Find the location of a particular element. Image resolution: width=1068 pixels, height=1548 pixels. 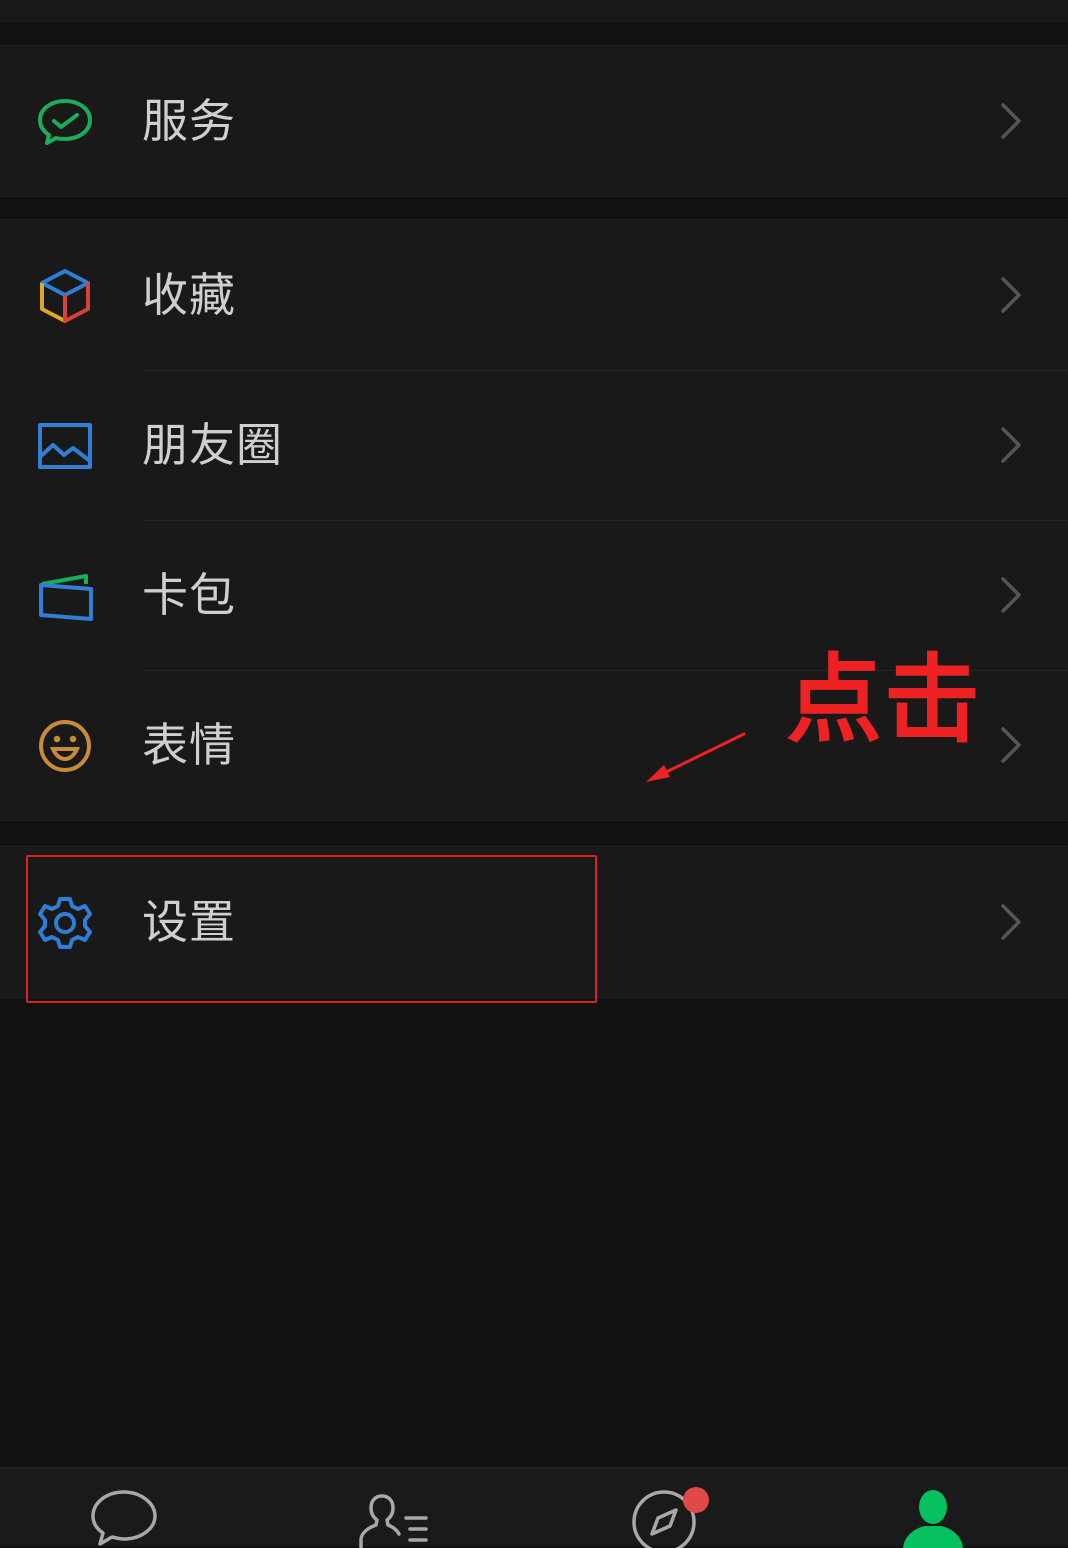

chat-bubble-icon is located at coordinates (124, 1518).